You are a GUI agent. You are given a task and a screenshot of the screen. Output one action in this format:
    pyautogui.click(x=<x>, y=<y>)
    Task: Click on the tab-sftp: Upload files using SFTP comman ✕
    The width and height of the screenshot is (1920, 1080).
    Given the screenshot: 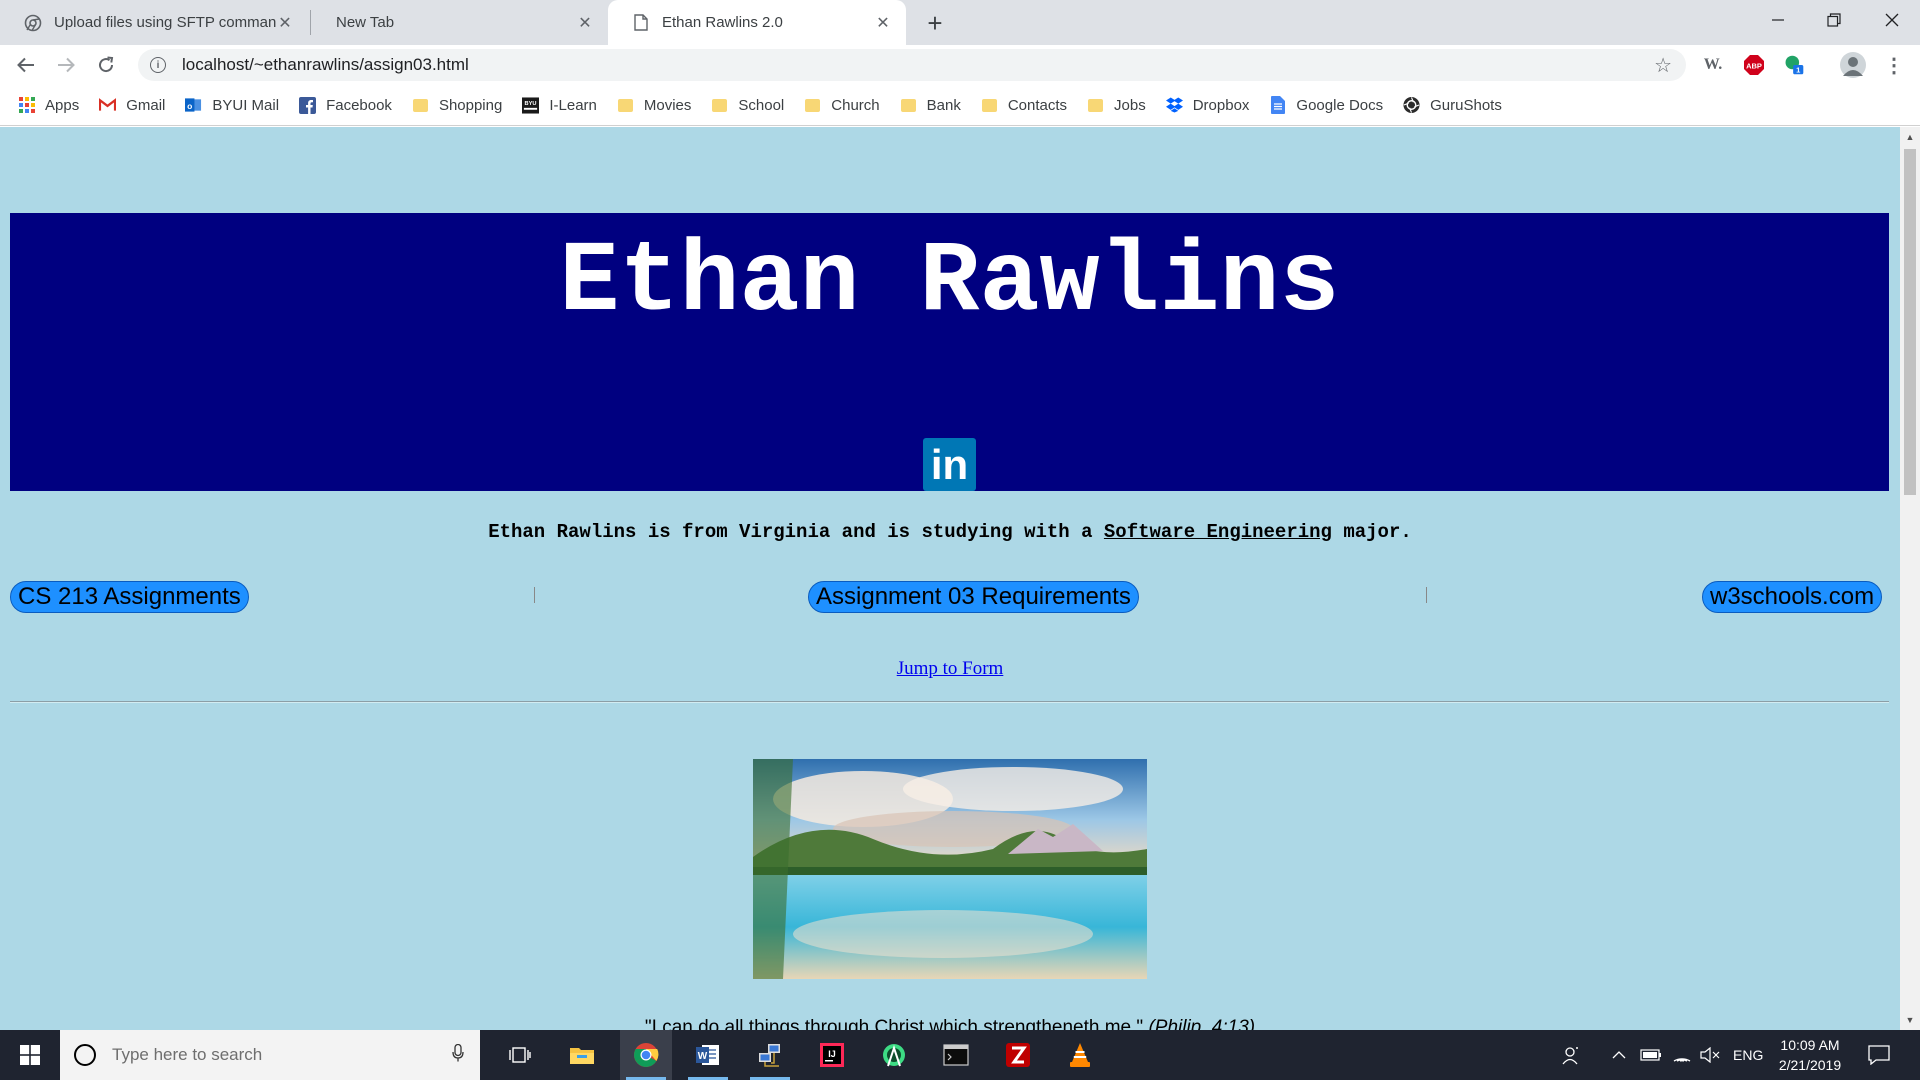 What is the action you would take?
    pyautogui.click(x=154, y=22)
    